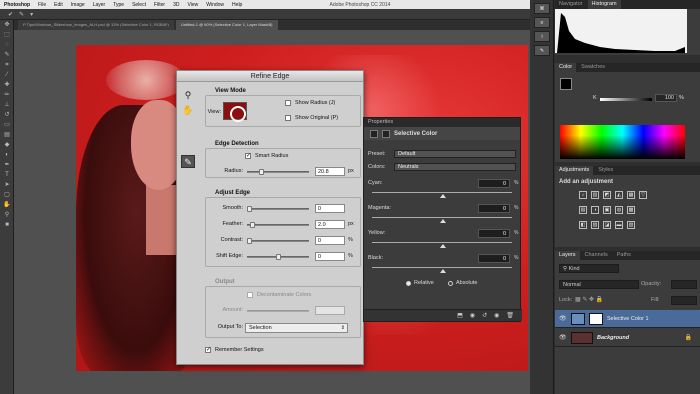 This screenshot has height=394, width=700. I want to click on fill-field, so click(684, 300).